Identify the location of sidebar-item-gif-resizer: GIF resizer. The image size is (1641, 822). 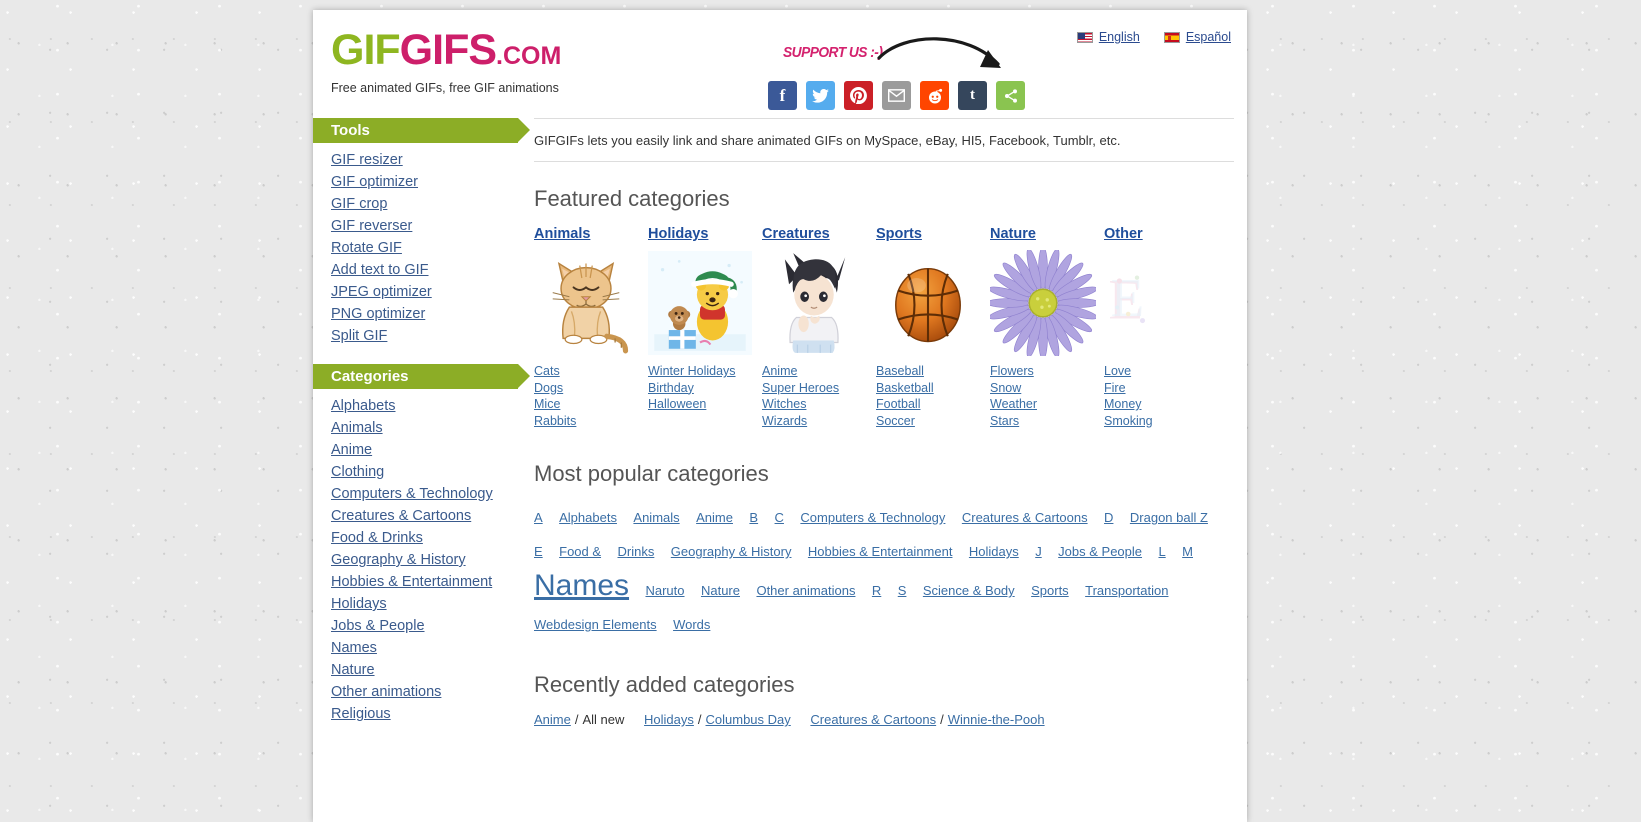
(367, 160).